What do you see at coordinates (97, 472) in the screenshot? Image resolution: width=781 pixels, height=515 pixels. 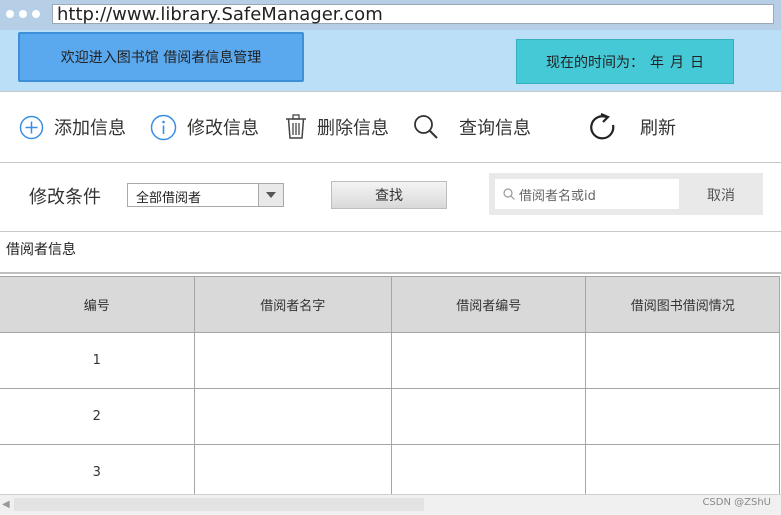 I see `table-cell: 3` at bounding box center [97, 472].